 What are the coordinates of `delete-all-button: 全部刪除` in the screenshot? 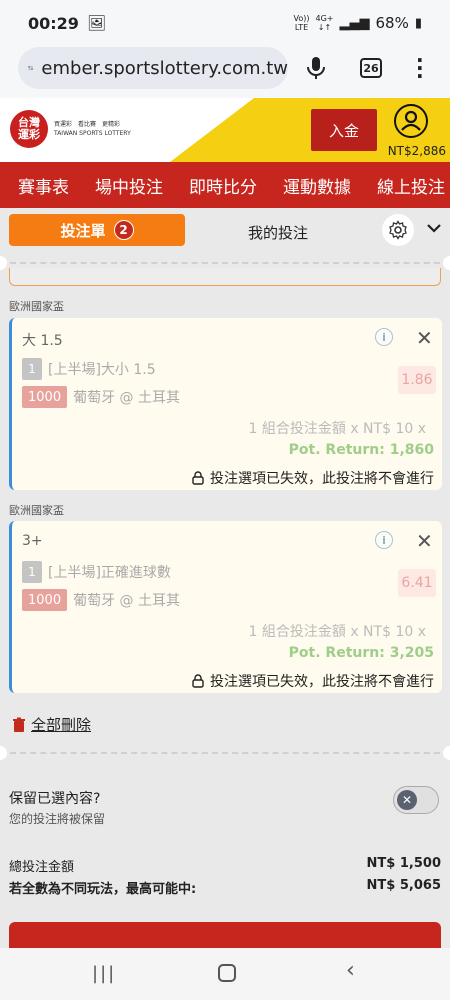 It's located at (51, 724).